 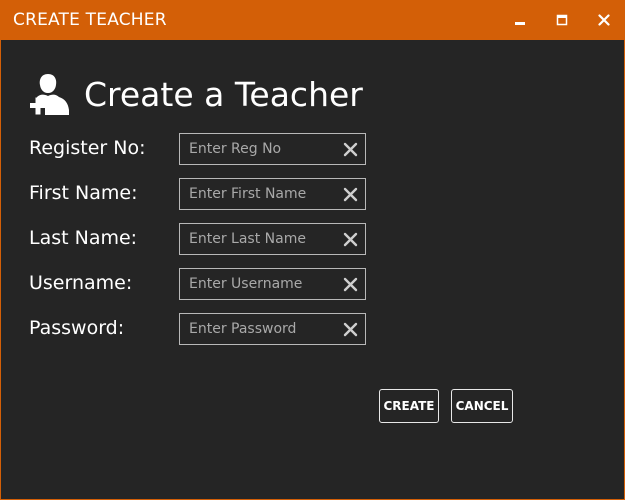 I want to click on page-heading: Create a Teacher, so click(x=195, y=94).